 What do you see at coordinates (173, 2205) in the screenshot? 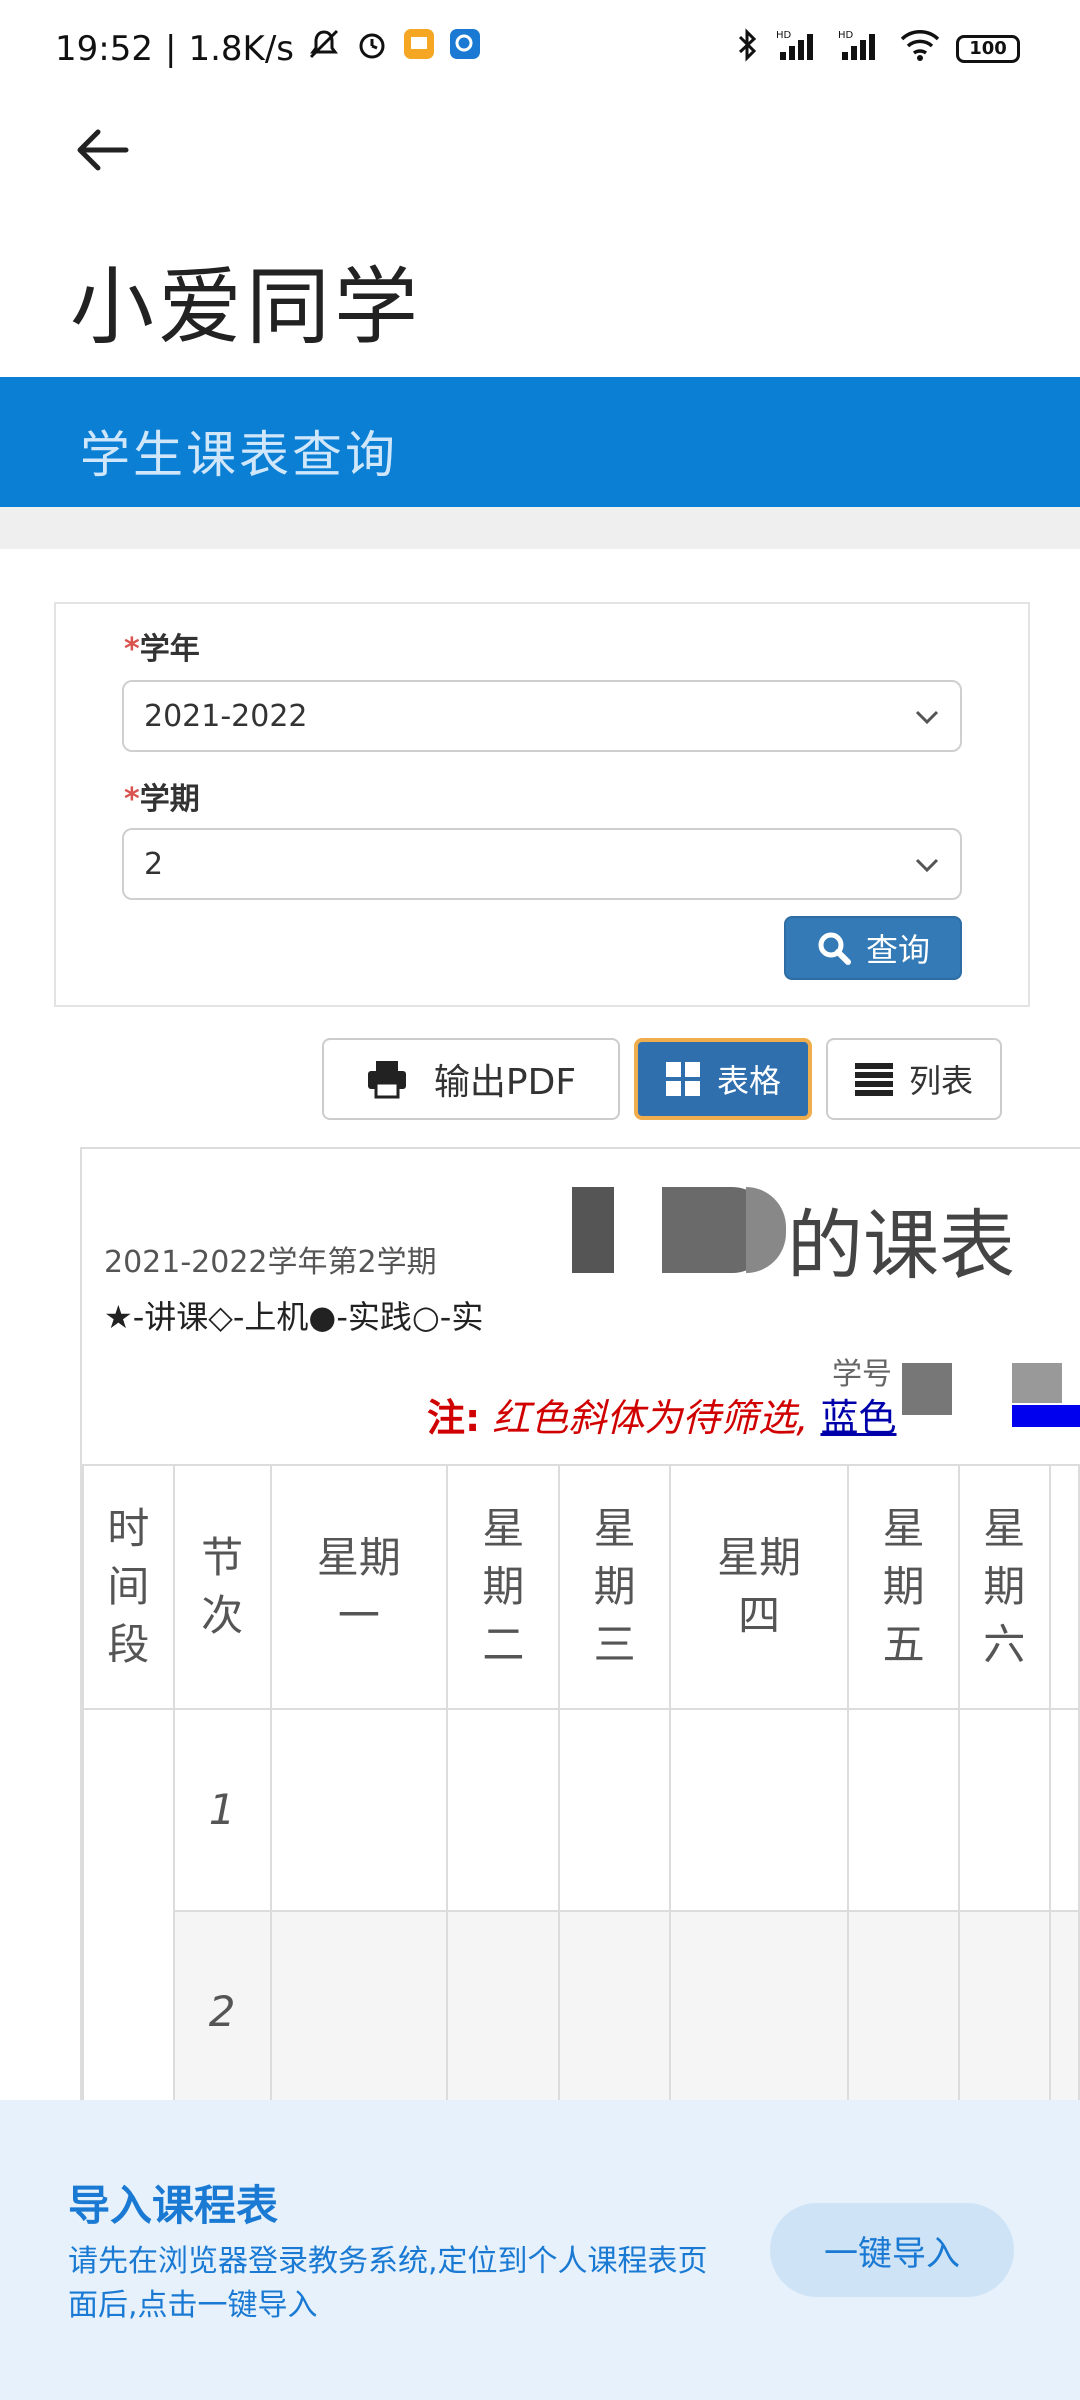
I see `import-title: 导入课程表` at bounding box center [173, 2205].